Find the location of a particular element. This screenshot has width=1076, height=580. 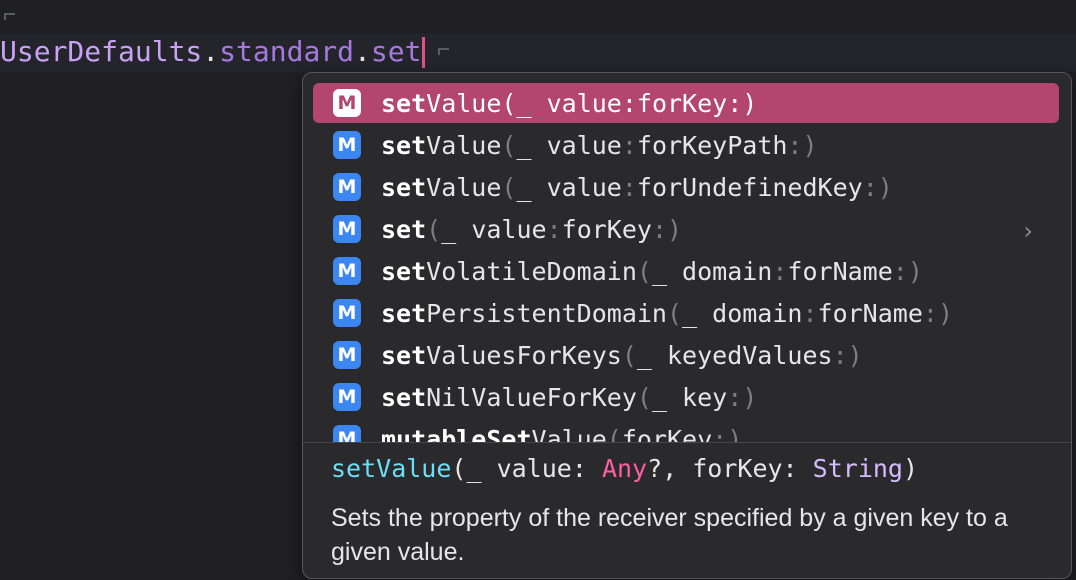

completion-item-label: setValue(_ value:forKeyPath:) is located at coordinates (599, 145).